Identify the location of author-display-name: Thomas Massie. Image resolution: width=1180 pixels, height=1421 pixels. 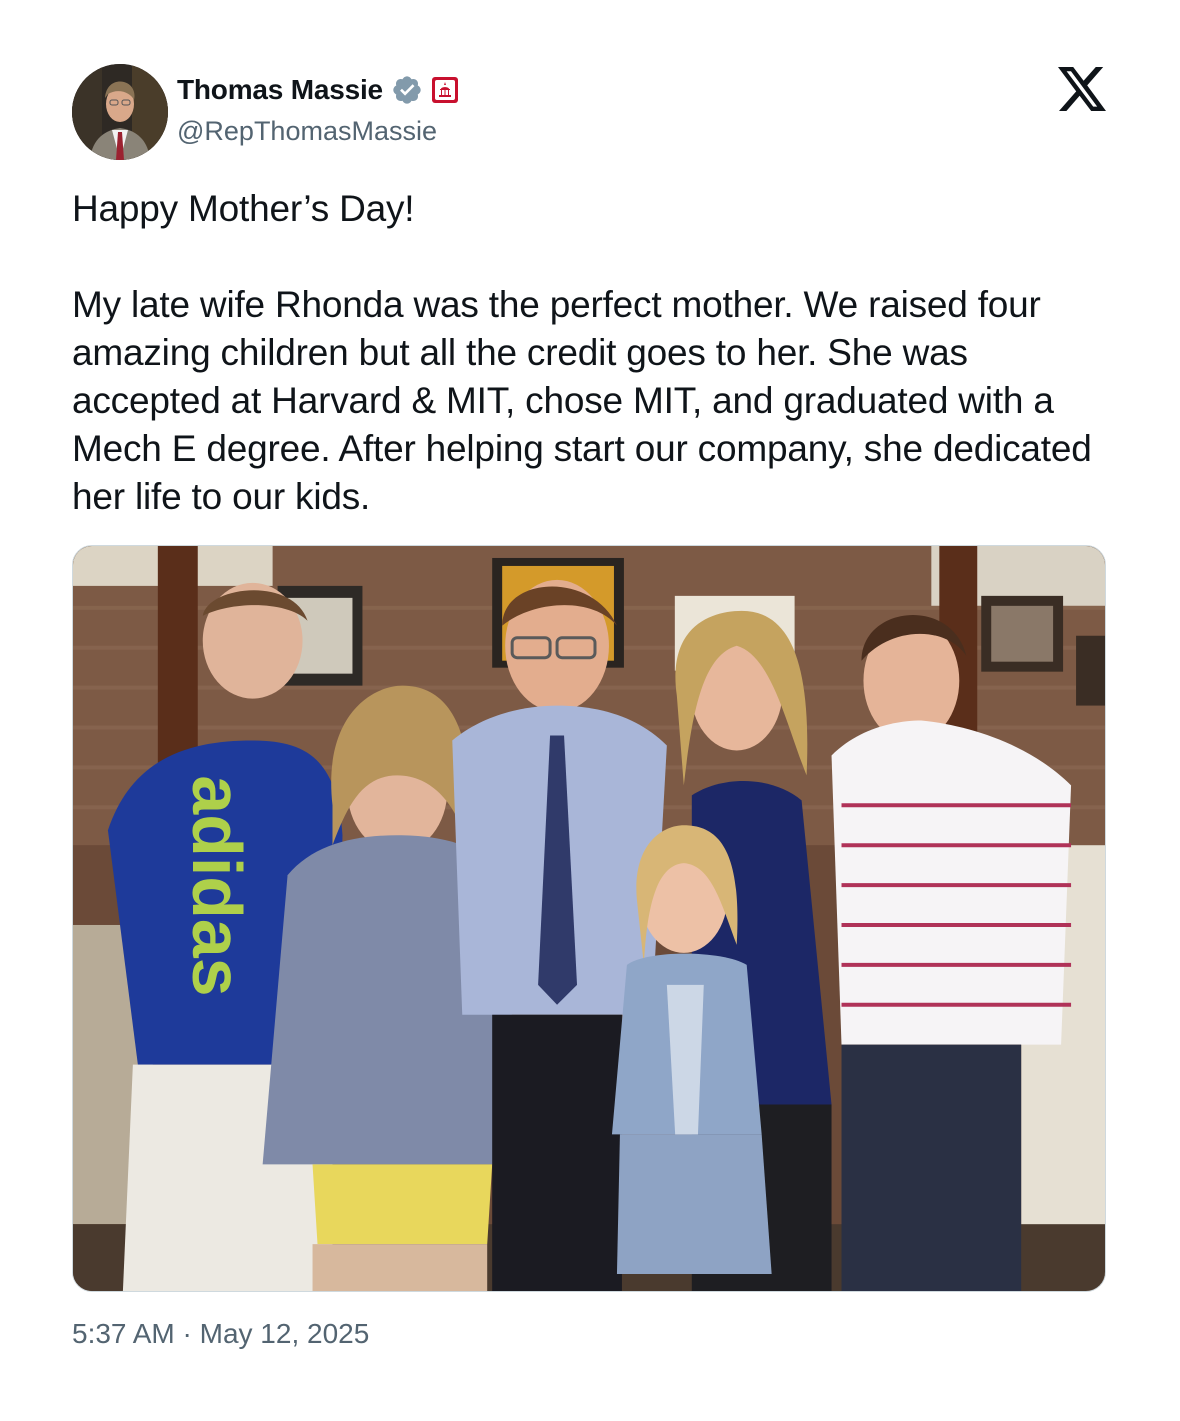
(280, 90).